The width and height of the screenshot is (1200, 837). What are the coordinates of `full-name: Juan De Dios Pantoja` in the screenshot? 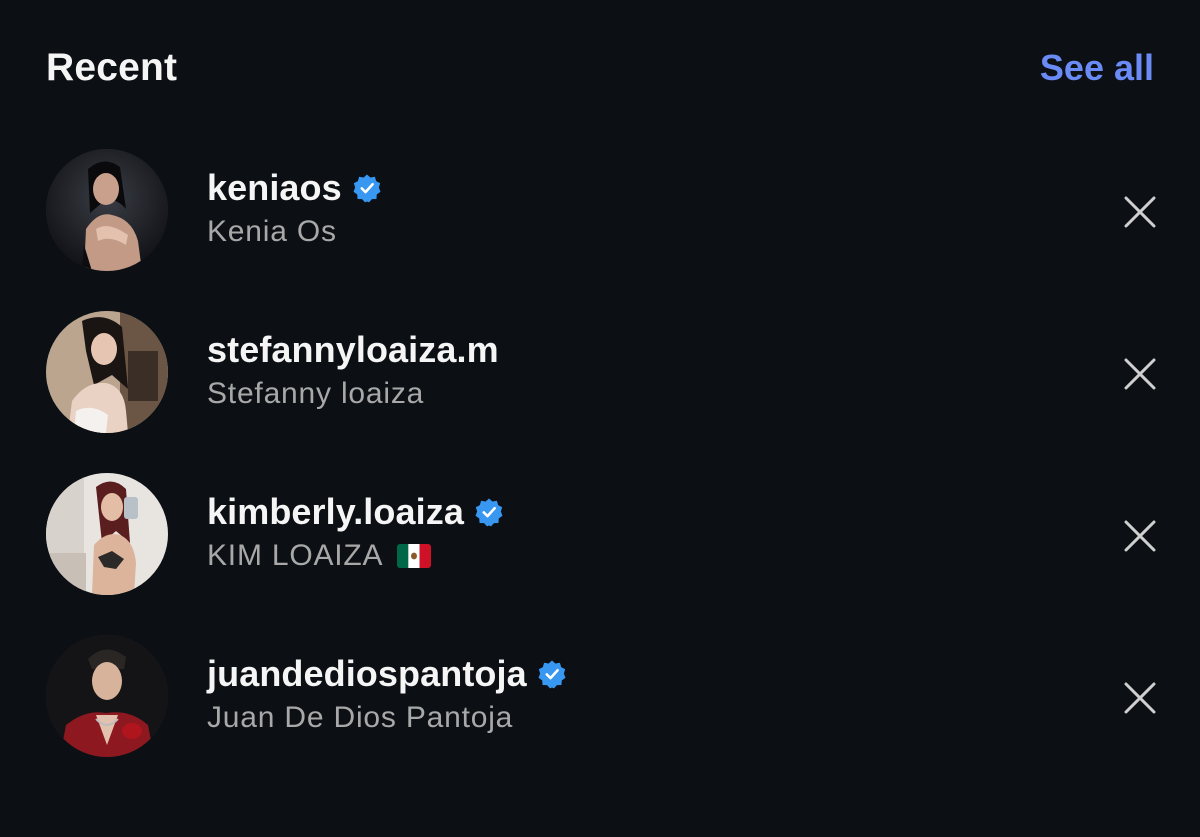 It's located at (360, 717).